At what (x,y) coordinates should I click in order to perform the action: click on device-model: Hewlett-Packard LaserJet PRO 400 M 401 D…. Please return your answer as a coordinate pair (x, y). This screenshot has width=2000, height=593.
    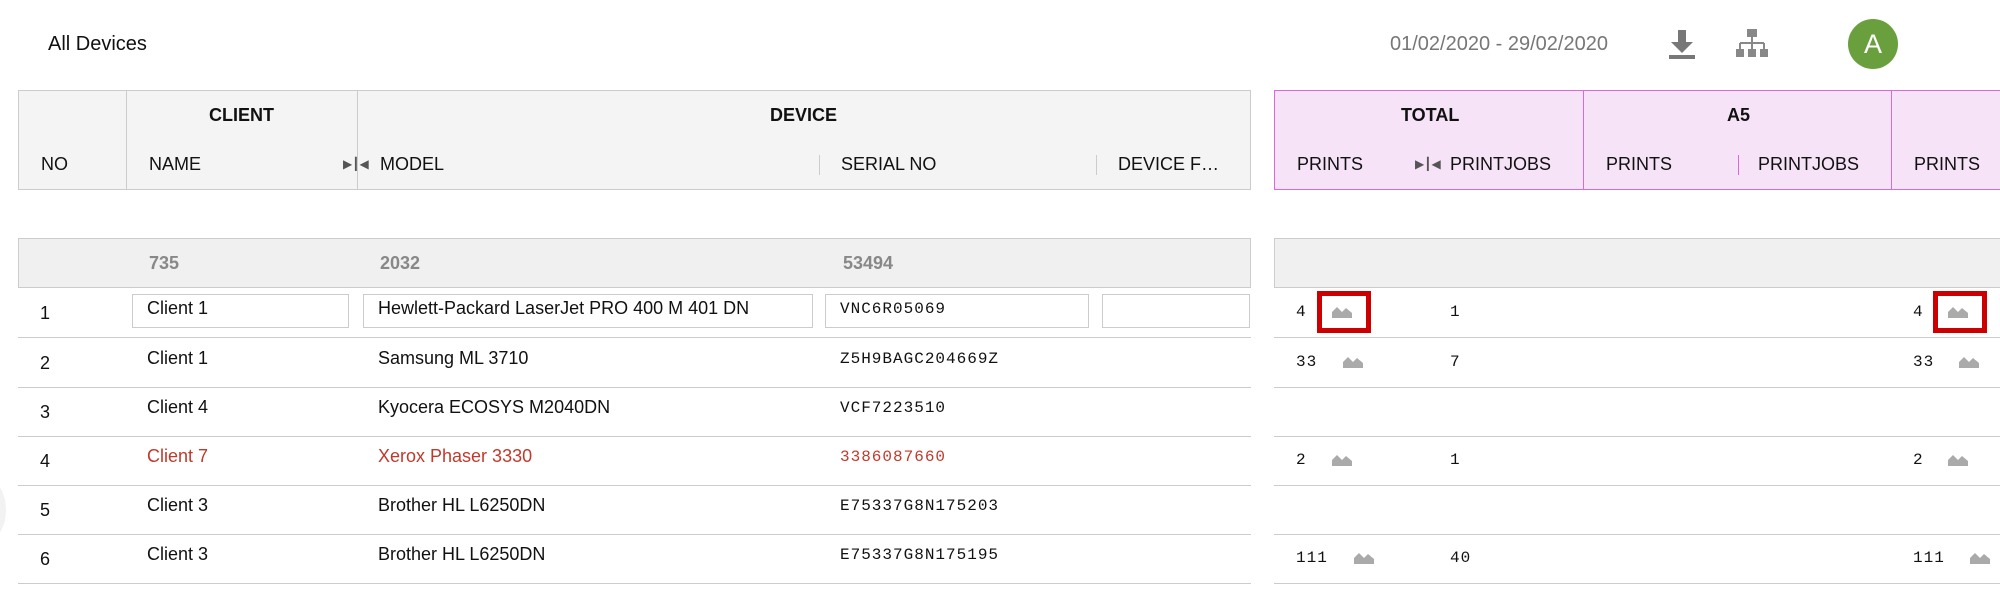
    Looking at the image, I should click on (564, 308).